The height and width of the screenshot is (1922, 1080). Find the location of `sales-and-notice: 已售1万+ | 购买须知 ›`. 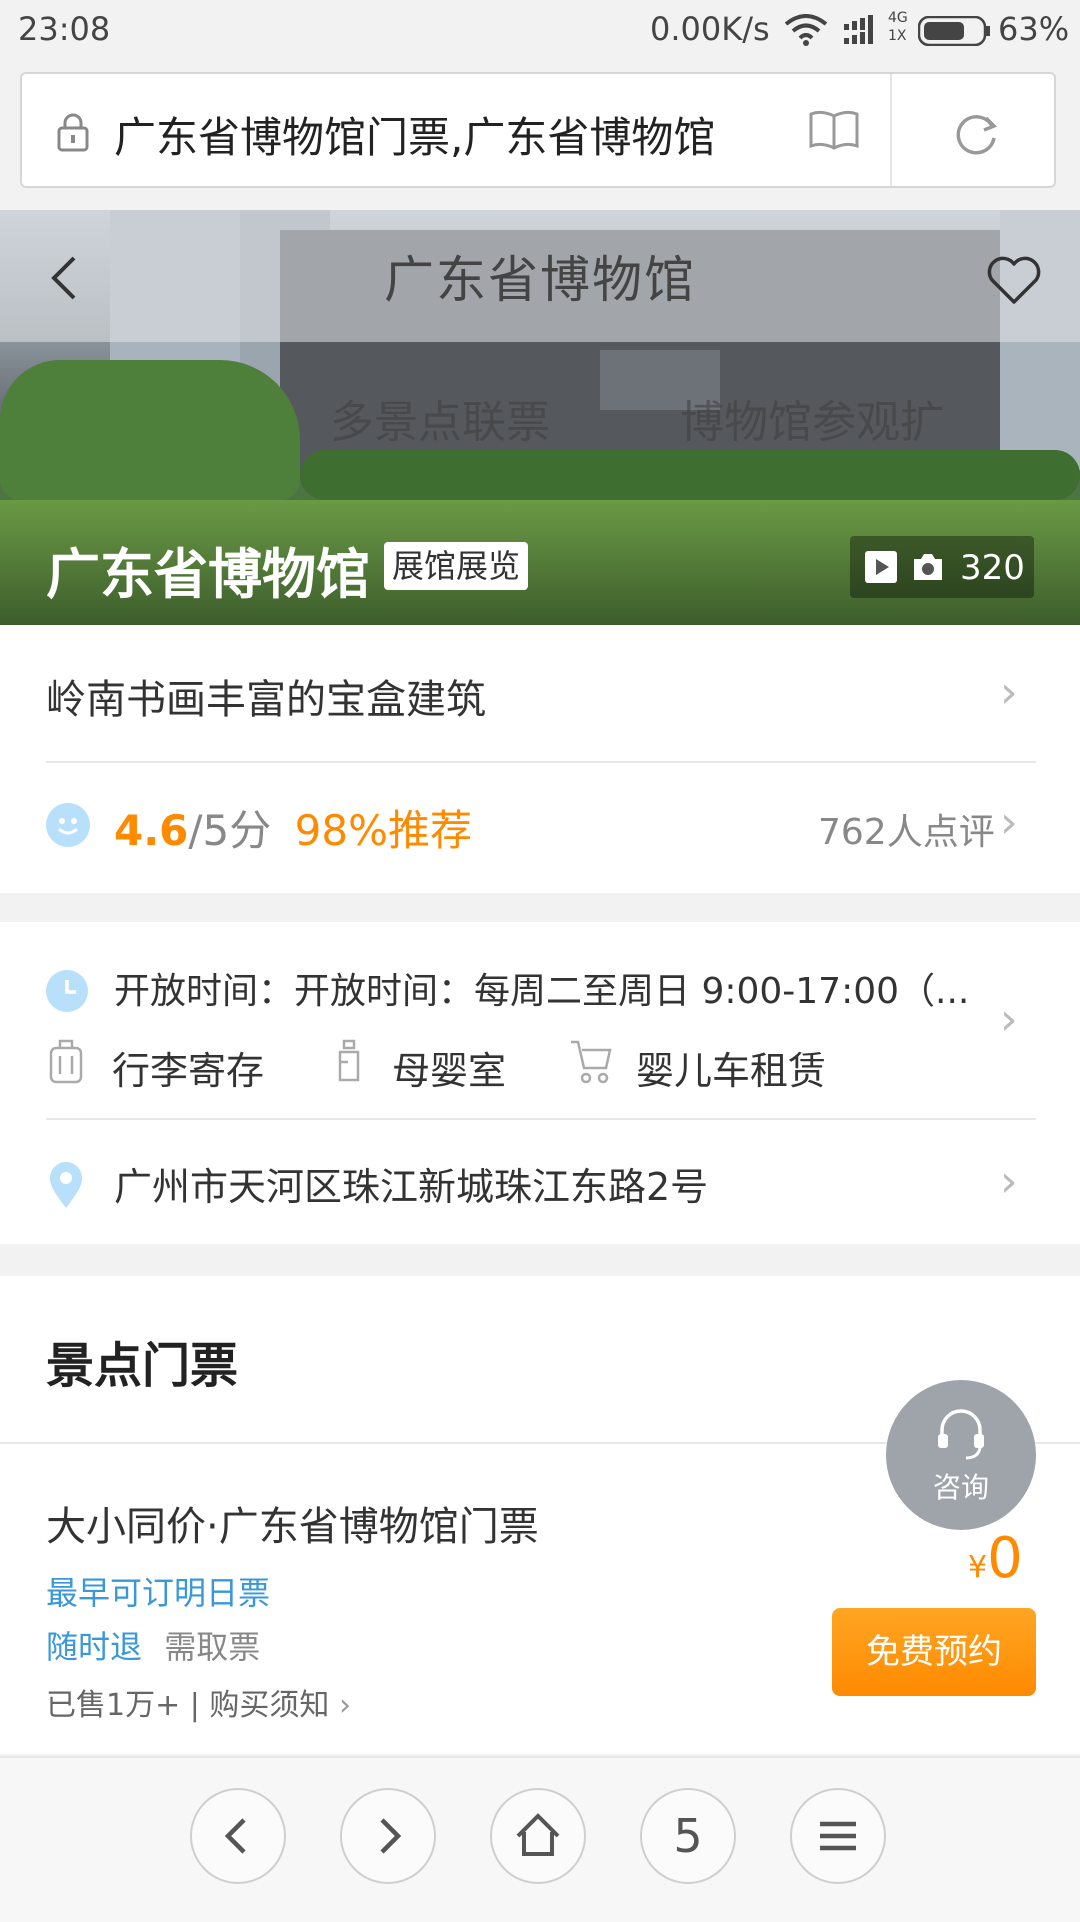

sales-and-notice: 已售1万+ | 购买须知 › is located at coordinates (198, 1702).